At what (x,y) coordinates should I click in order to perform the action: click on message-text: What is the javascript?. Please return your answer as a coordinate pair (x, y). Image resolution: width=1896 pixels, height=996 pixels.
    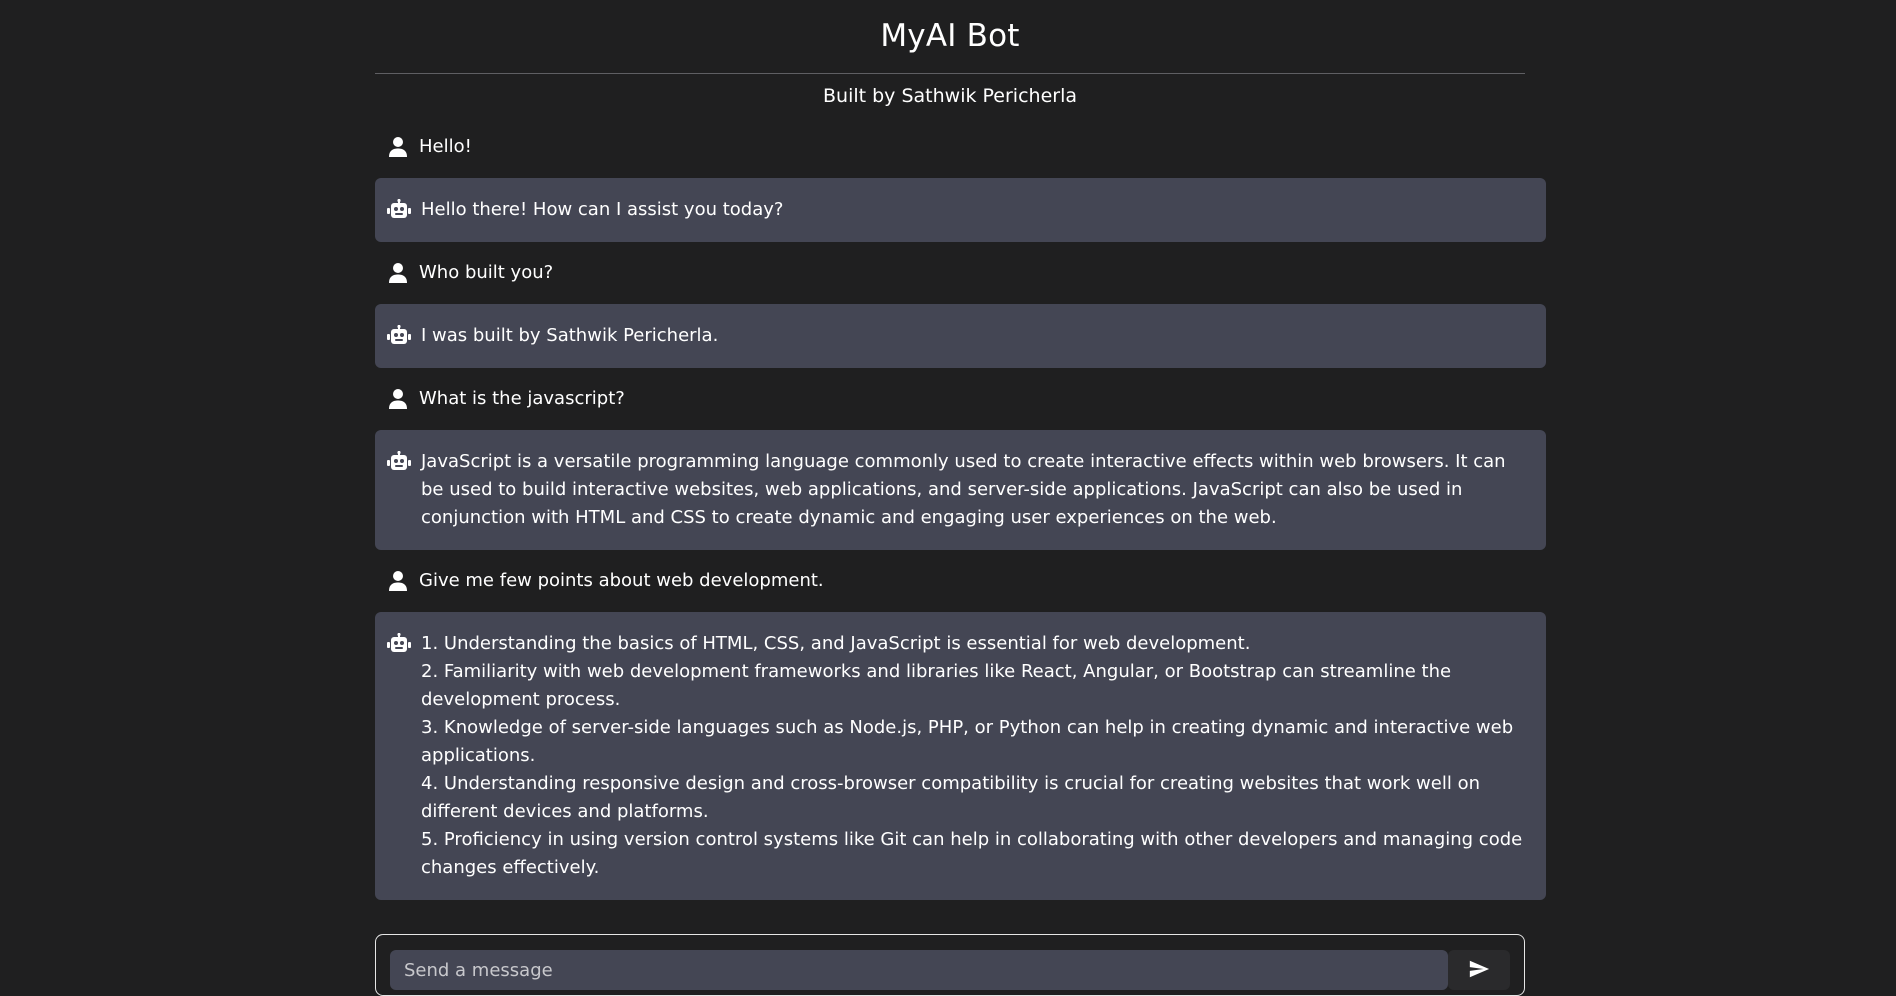
    Looking at the image, I should click on (522, 398).